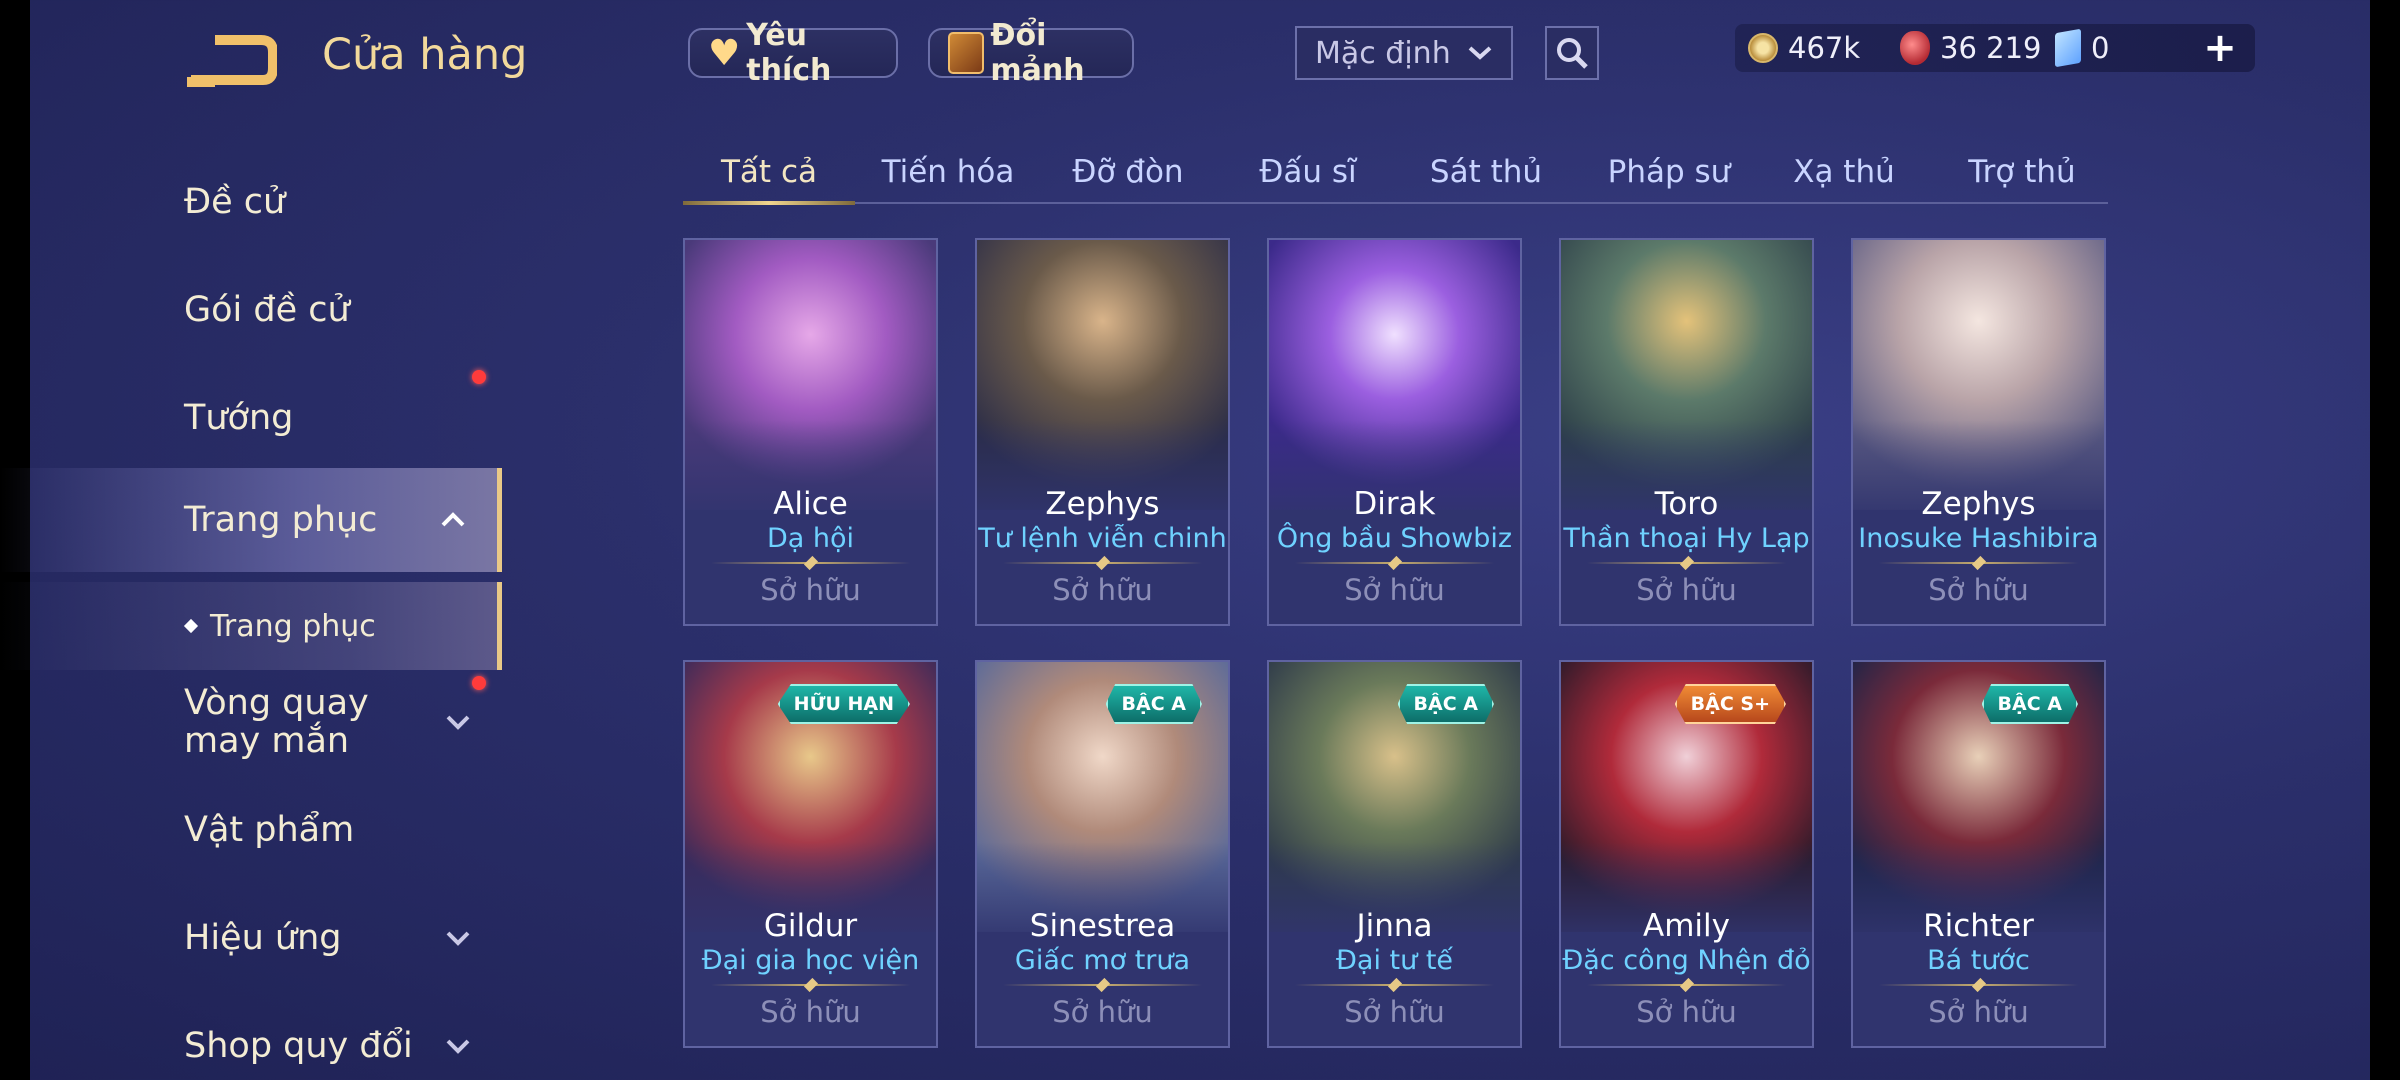  What do you see at coordinates (1978, 432) in the screenshot?
I see `skin-card: Zephys Inosuke Hashibira Sở hữu` at bounding box center [1978, 432].